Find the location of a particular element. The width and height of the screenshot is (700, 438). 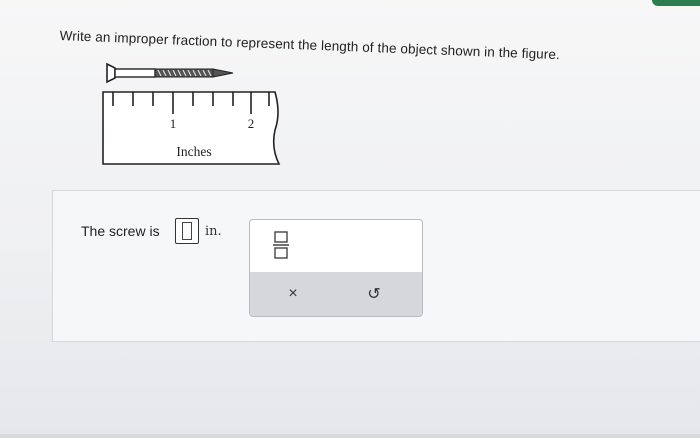

undo-icon: ↺ is located at coordinates (374, 294).